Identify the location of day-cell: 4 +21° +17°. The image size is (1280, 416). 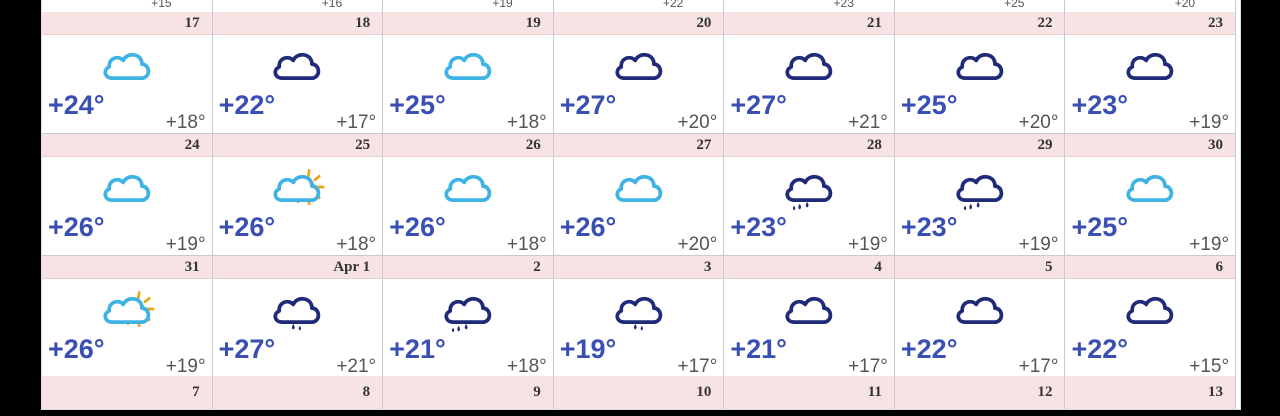
(809, 317).